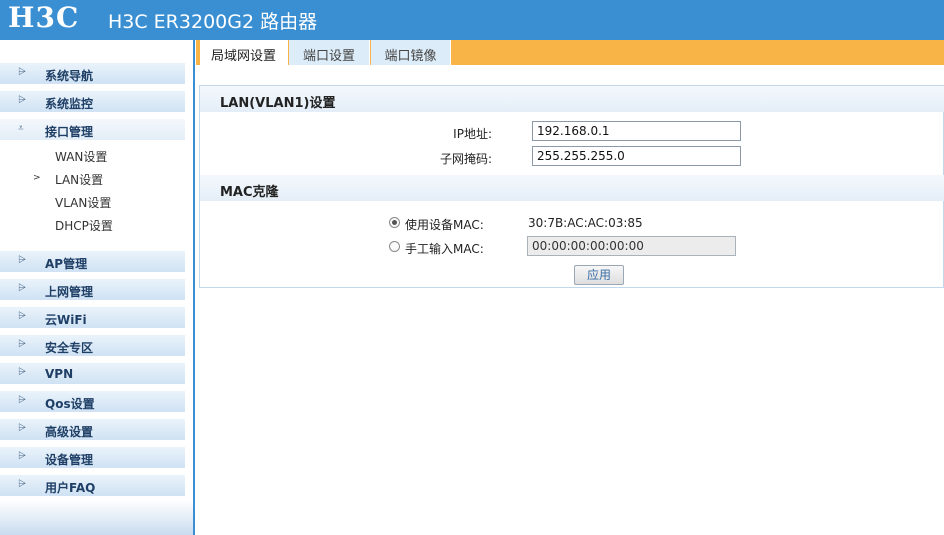  What do you see at coordinates (92, 374) in the screenshot?
I see `sidebar-item-vpn: ⩥ VPN` at bounding box center [92, 374].